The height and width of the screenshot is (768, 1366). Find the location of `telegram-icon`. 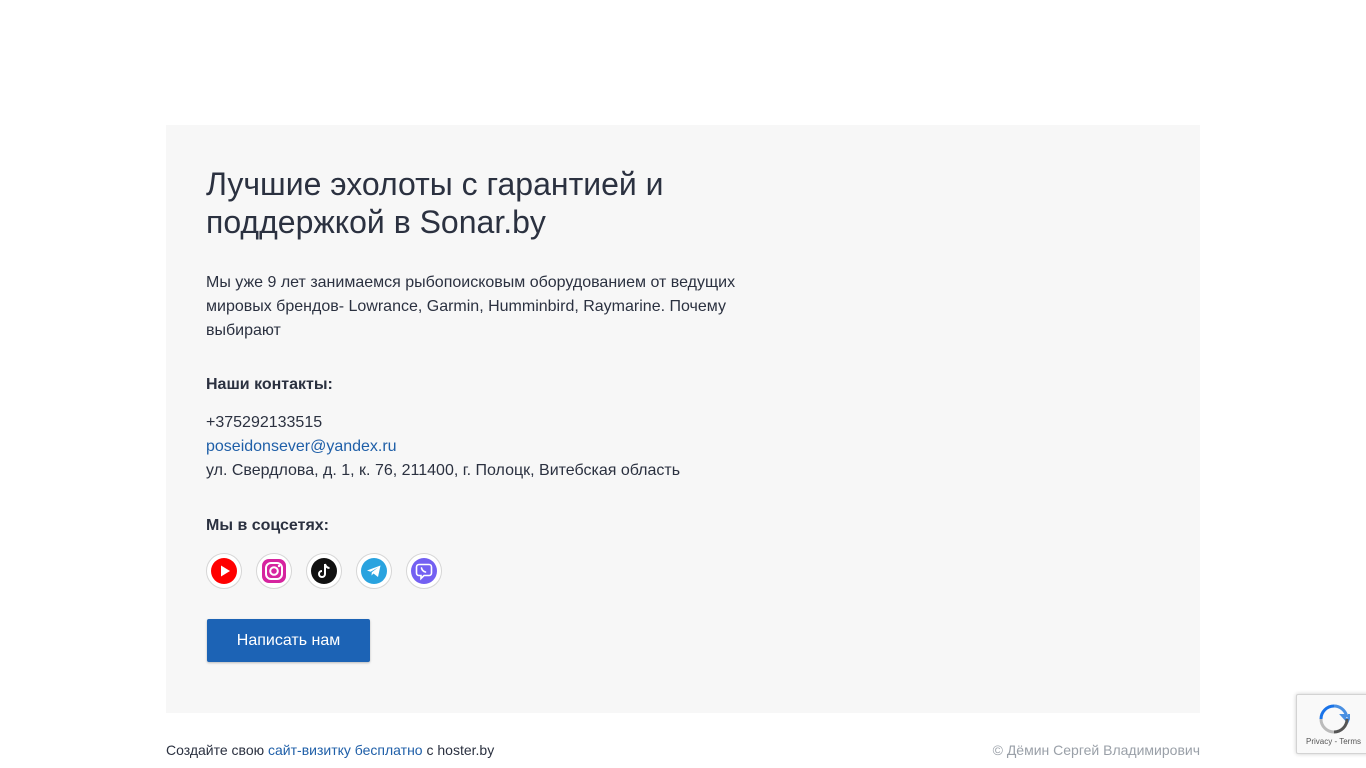

telegram-icon is located at coordinates (374, 571).